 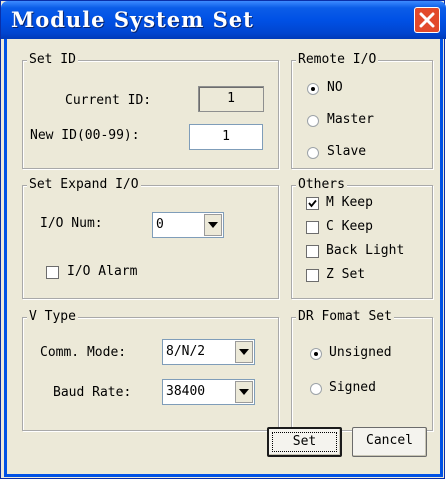 I want to click on radio-remote-master, so click(x=313, y=121).